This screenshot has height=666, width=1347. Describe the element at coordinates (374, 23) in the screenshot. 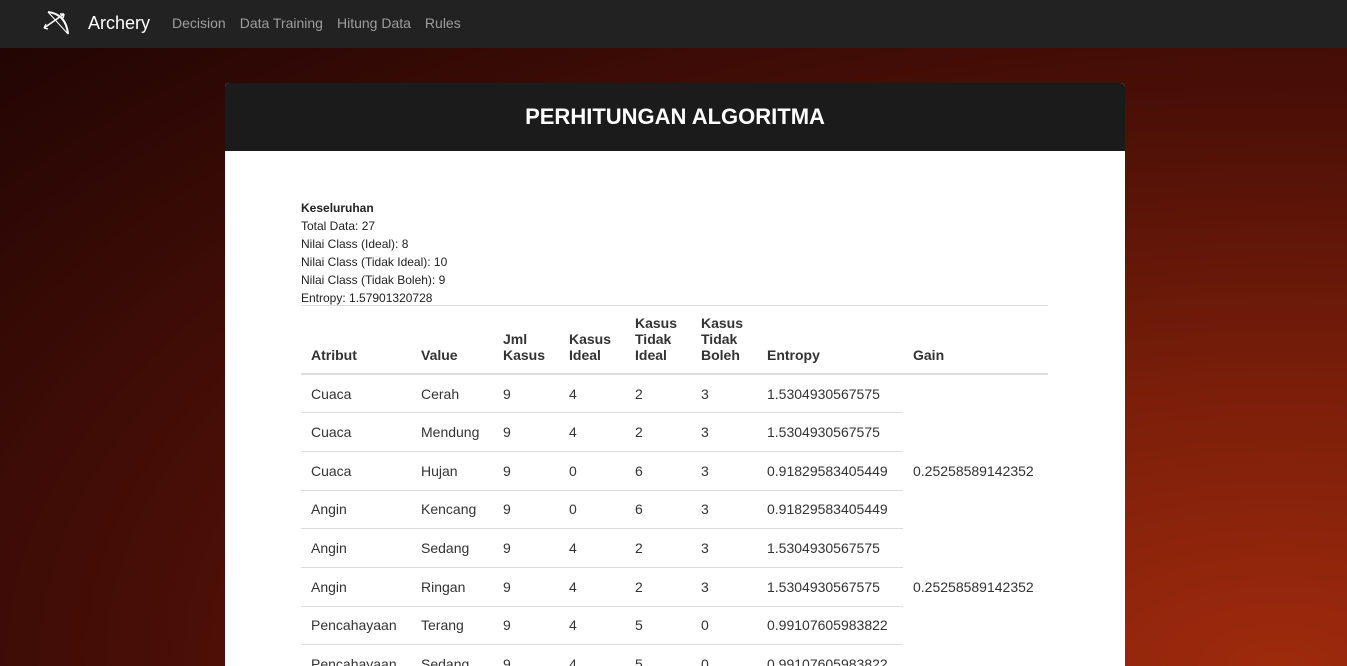

I see `nav-link-hitung-data: Hitung Data` at that location.